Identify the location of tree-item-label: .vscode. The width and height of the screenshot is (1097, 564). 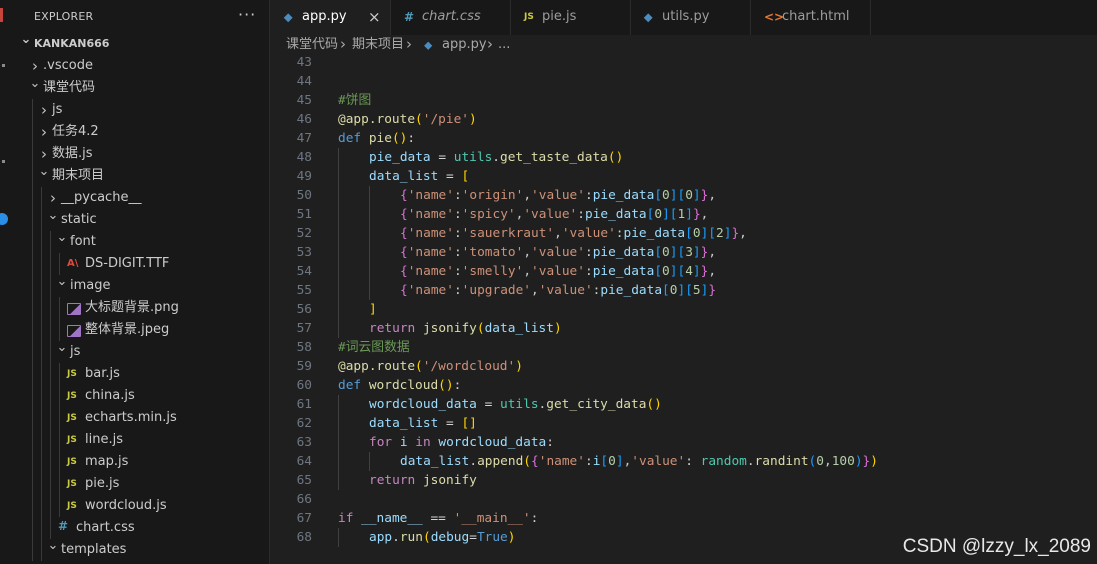
(68, 65).